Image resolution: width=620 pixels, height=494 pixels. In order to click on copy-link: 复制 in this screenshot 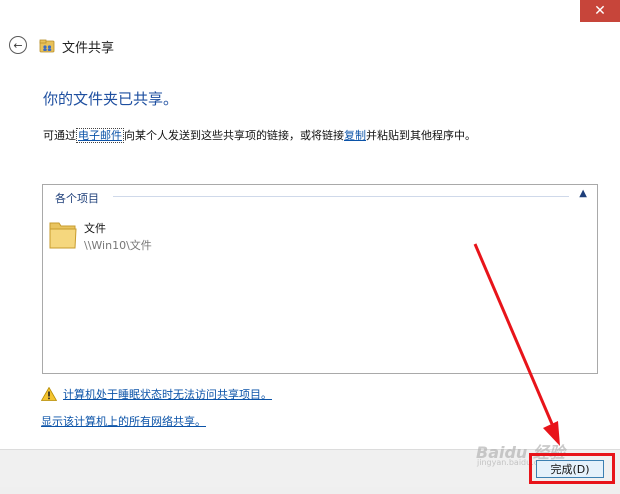, I will do `click(355, 135)`.